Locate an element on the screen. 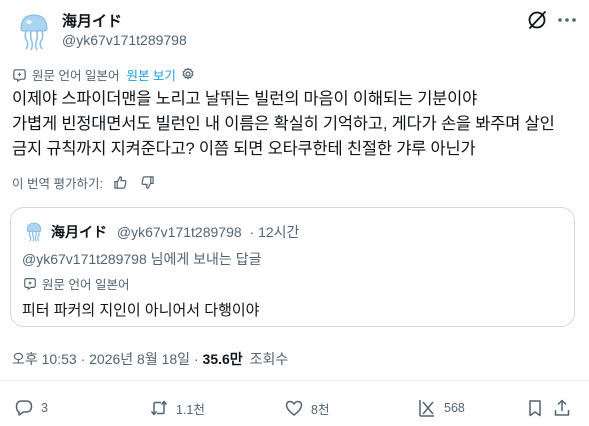 This screenshot has height=426, width=589. grok-icon is located at coordinates (537, 20).